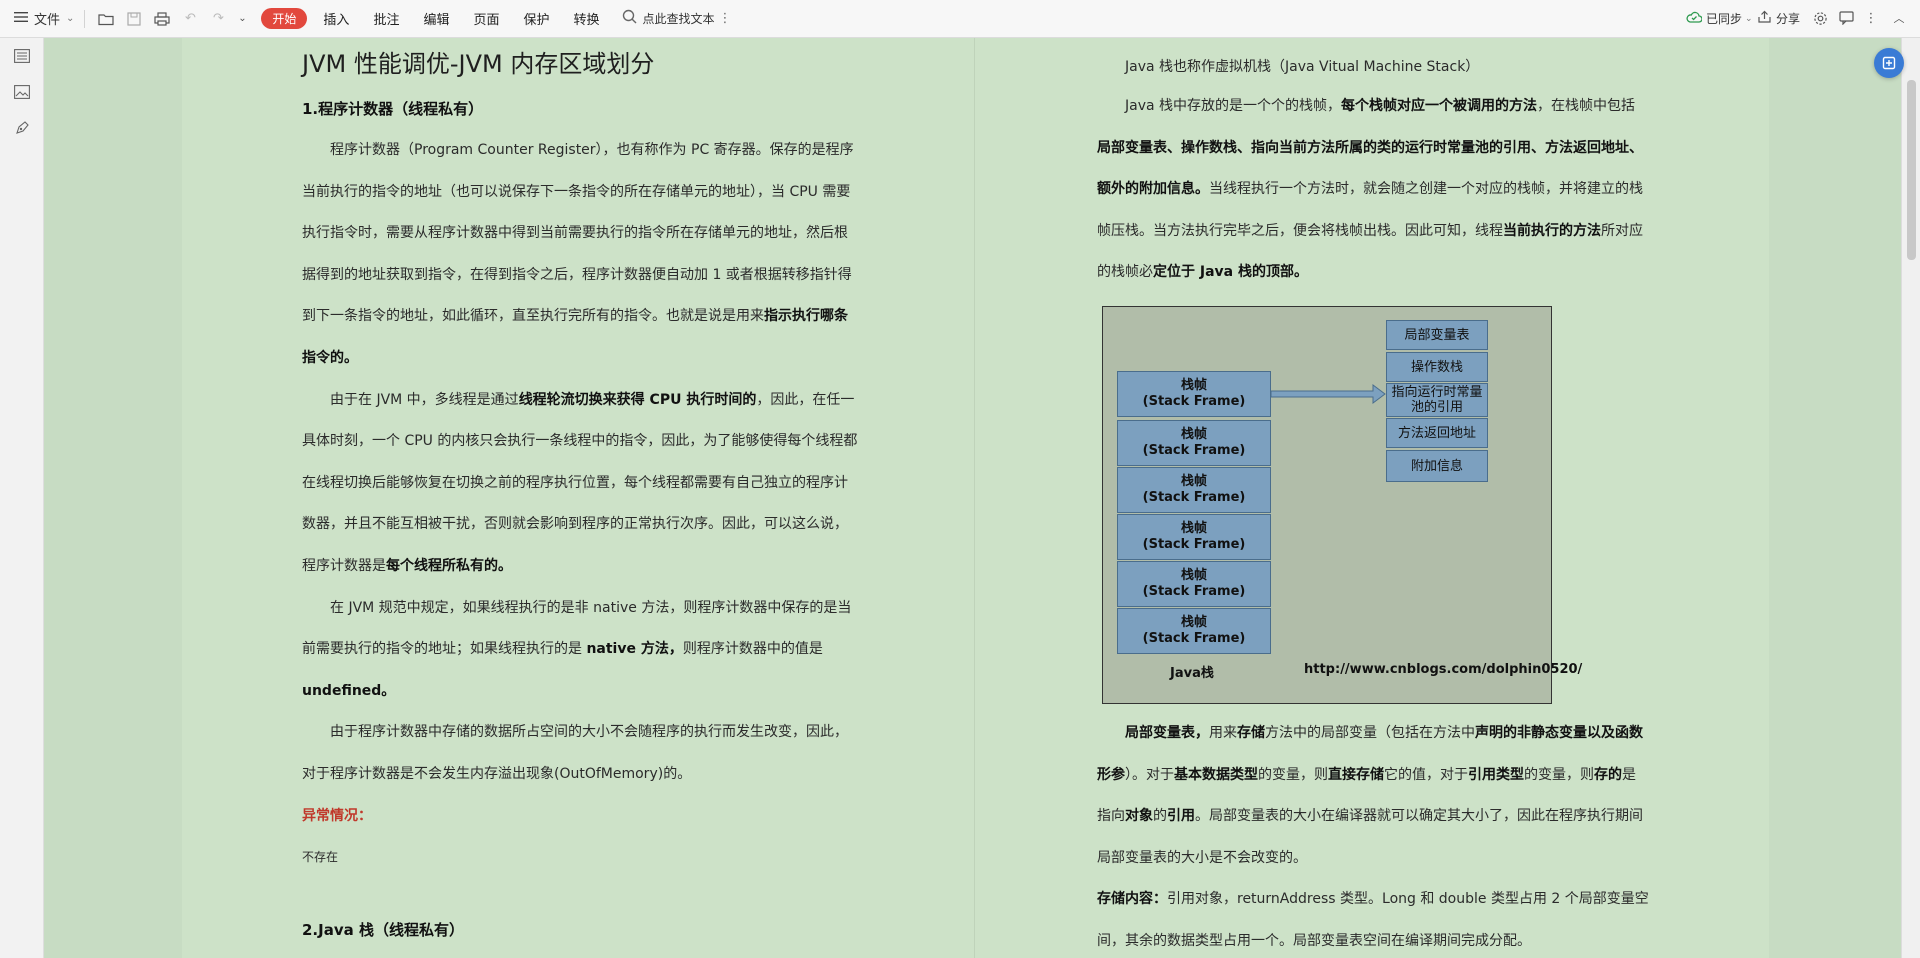  What do you see at coordinates (1910, 498) in the screenshot?
I see `vertical-scrollbar` at bounding box center [1910, 498].